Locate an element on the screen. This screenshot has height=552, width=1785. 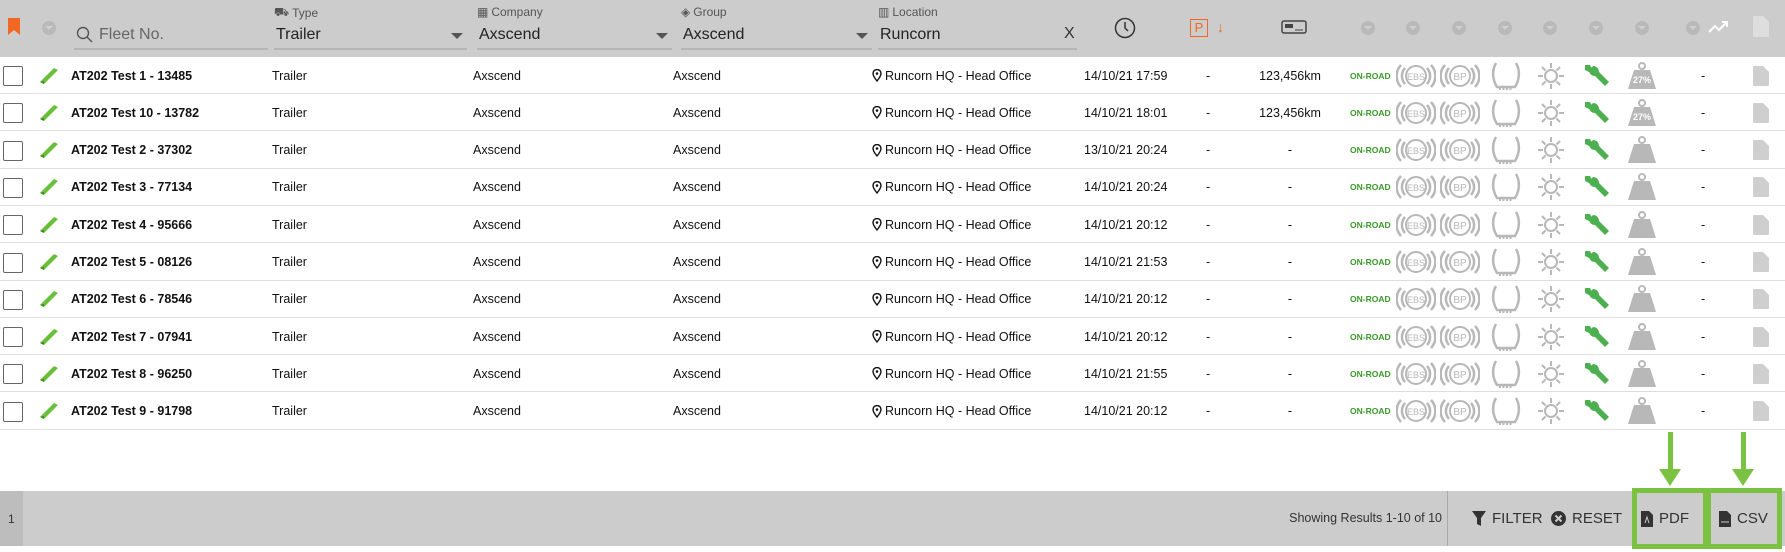
company-select: Axscend is located at coordinates (574, 36).